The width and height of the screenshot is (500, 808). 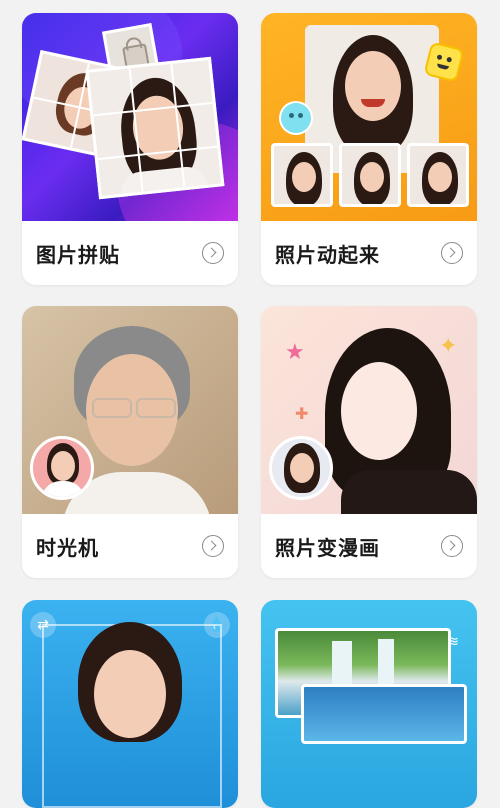 I want to click on card-label: 照片动起来, so click(x=327, y=254).